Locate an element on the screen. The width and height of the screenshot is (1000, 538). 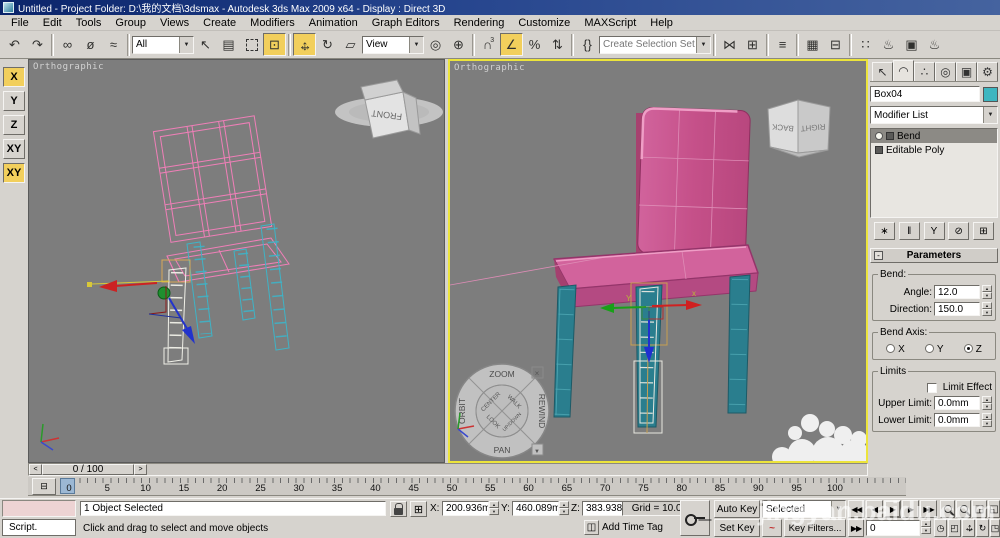
chair-legs-wireframe is located at coordinates (238, 287).